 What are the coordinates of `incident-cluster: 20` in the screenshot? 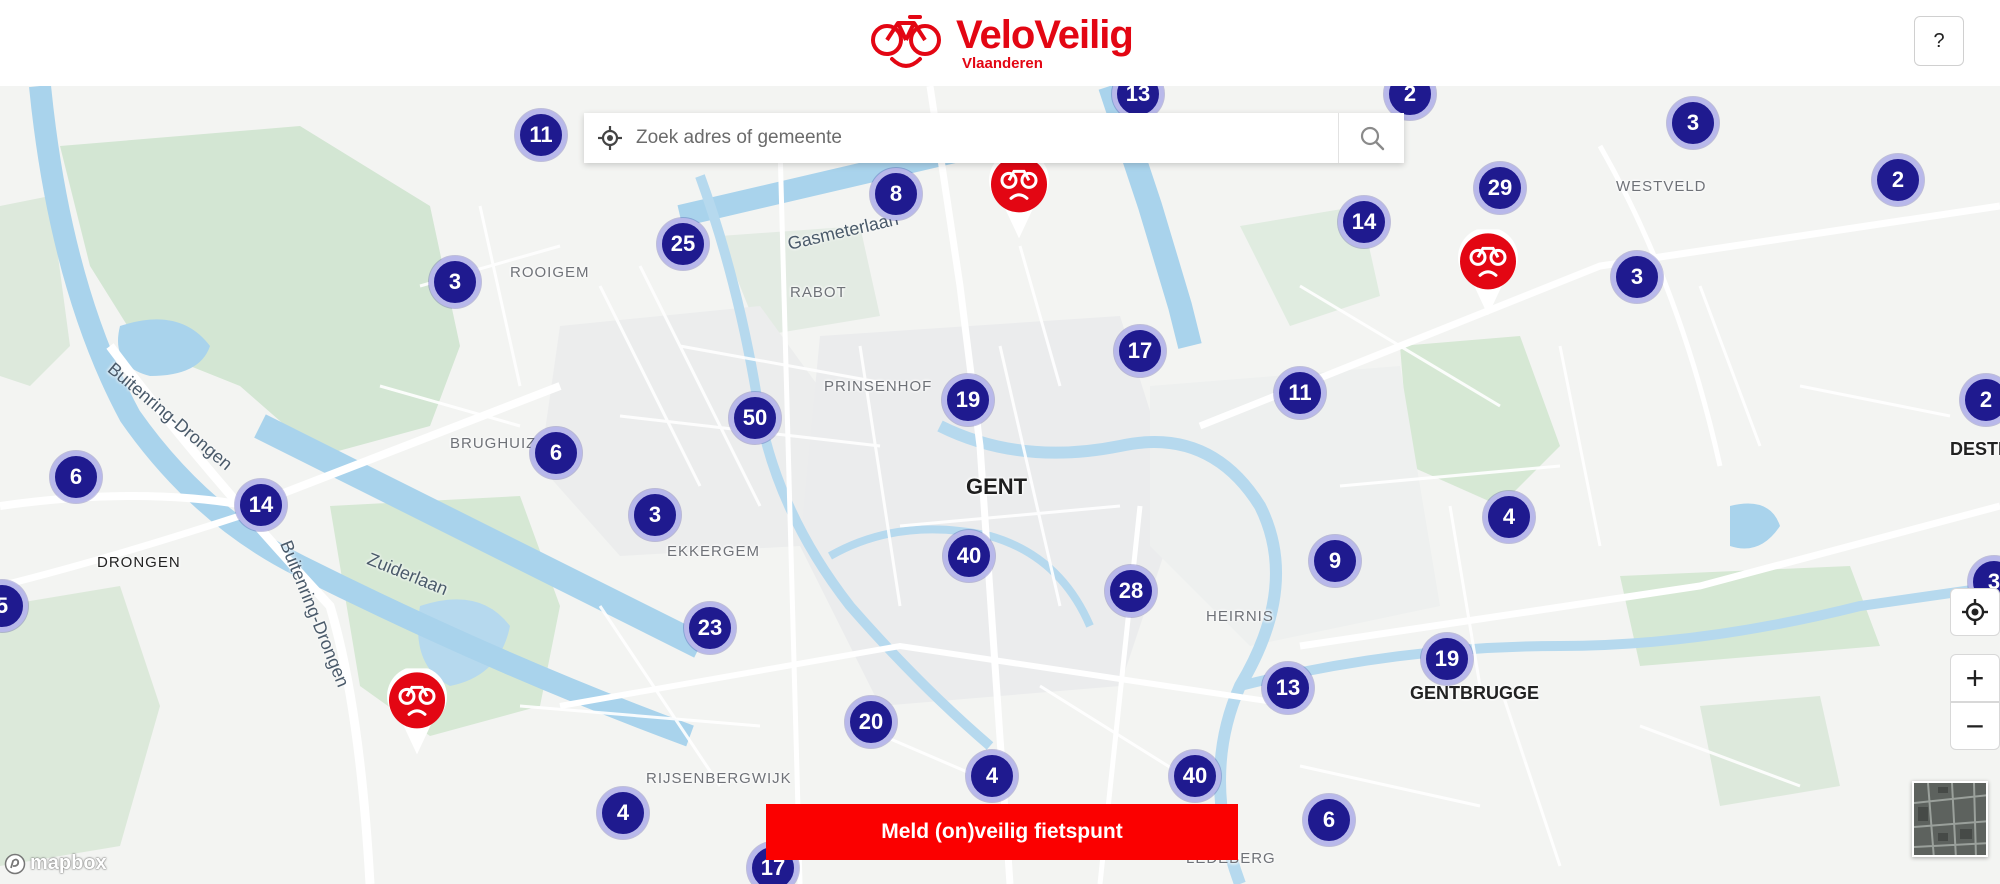 It's located at (871, 722).